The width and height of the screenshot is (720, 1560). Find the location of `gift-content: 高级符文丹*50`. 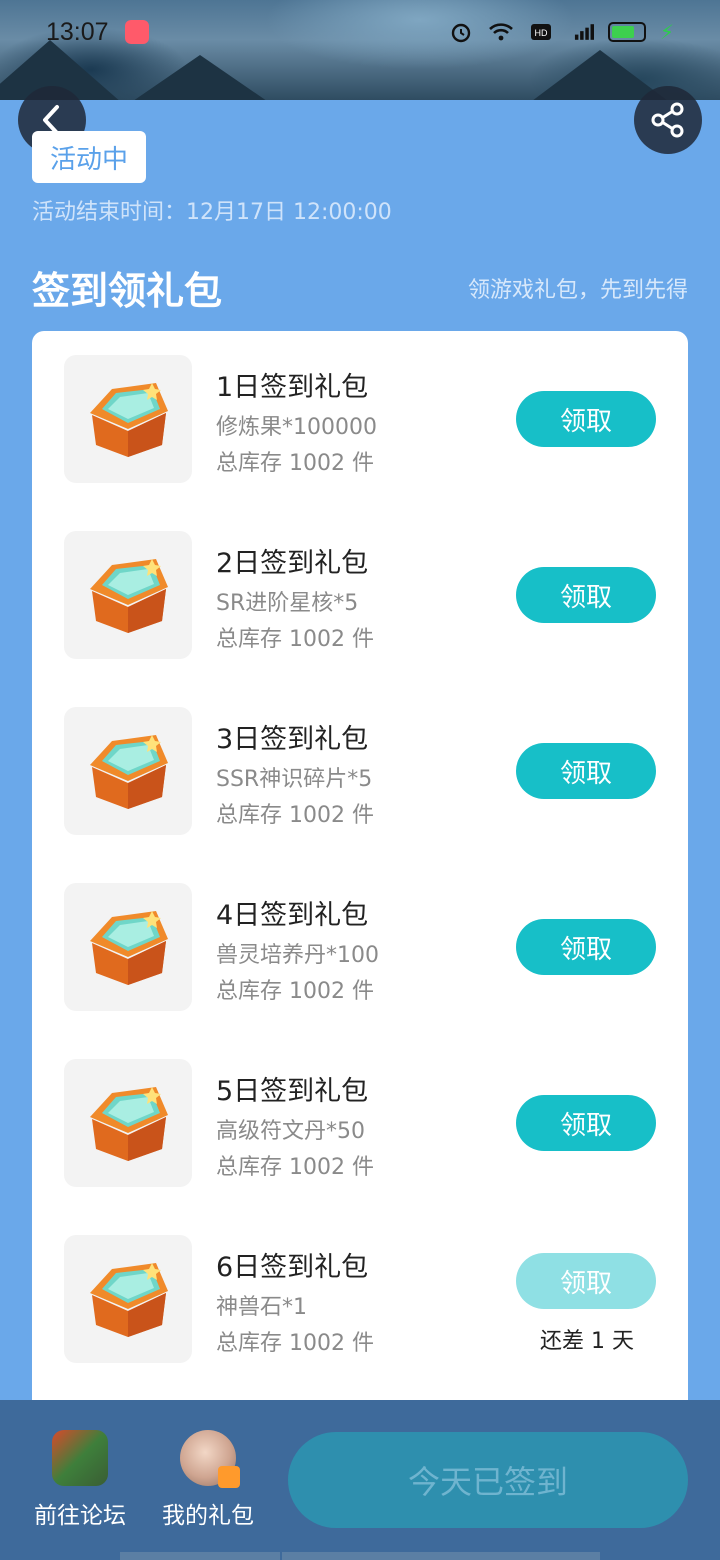

gift-content: 高级符文丹*50 is located at coordinates (290, 1131).